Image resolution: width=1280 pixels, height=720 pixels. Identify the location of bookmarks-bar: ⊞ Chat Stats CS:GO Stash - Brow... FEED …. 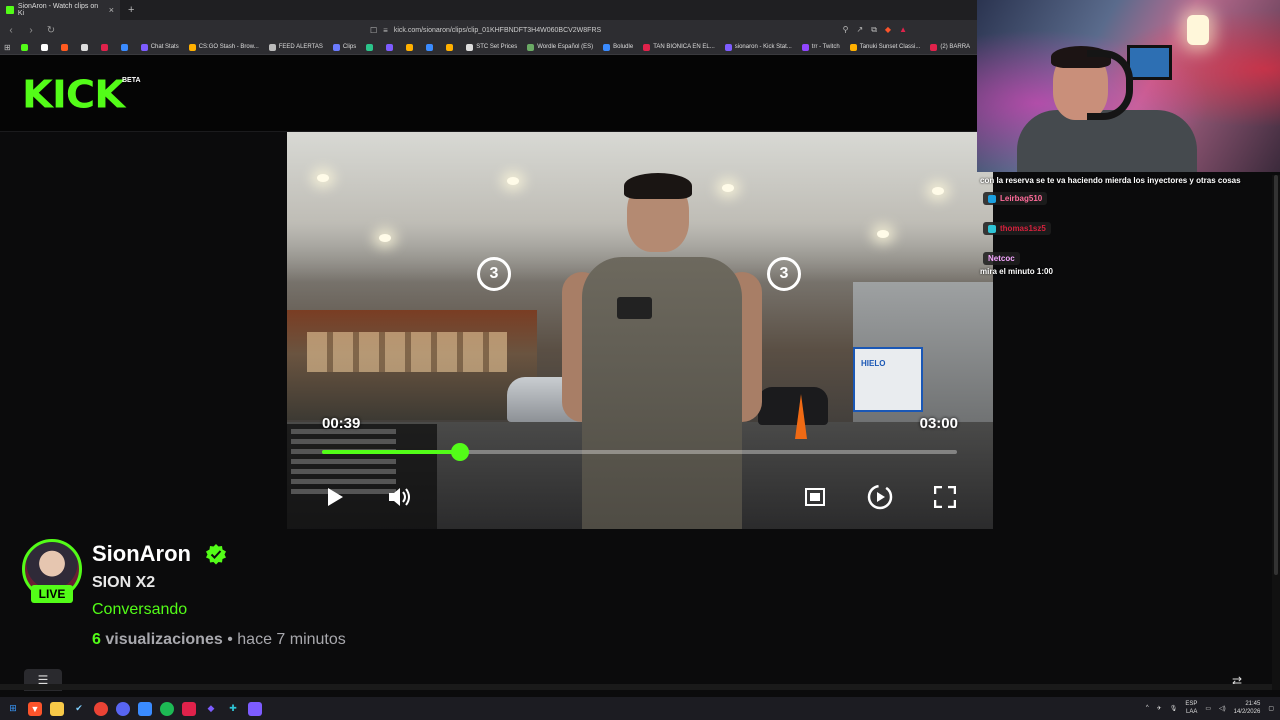
(488, 47).